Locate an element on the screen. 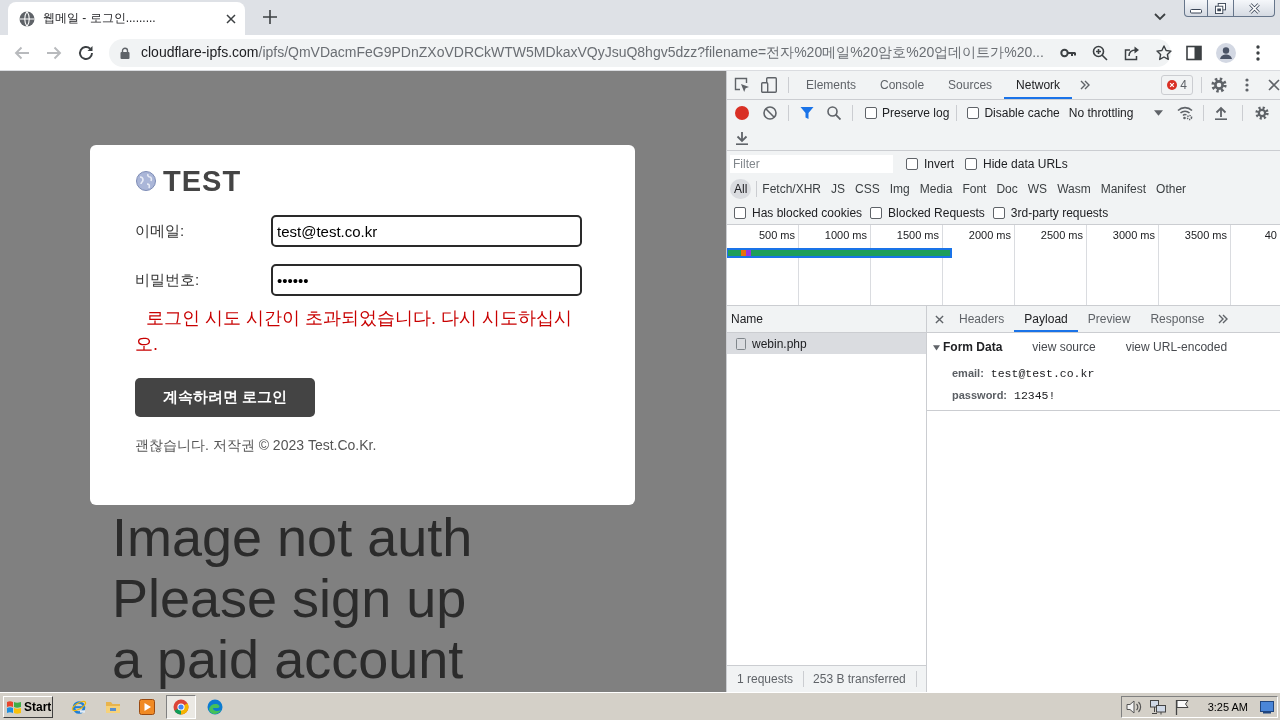 This screenshot has height=720, width=1280. status-text: 253 B transferred is located at coordinates (859, 679).